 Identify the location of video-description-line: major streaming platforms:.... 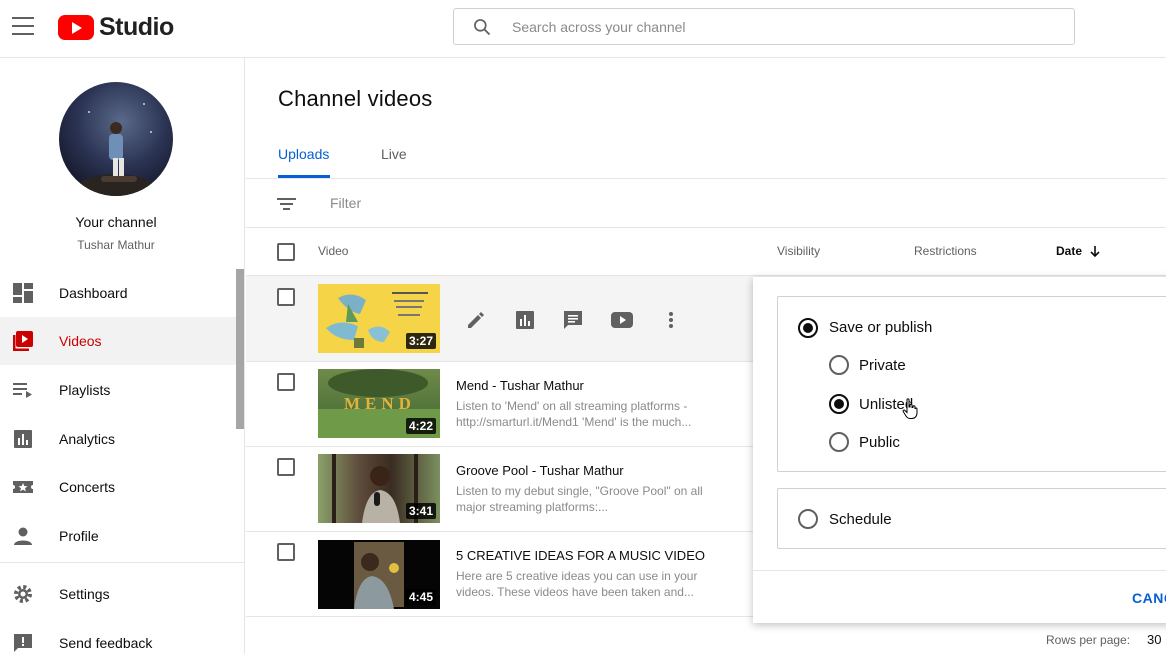
(532, 507).